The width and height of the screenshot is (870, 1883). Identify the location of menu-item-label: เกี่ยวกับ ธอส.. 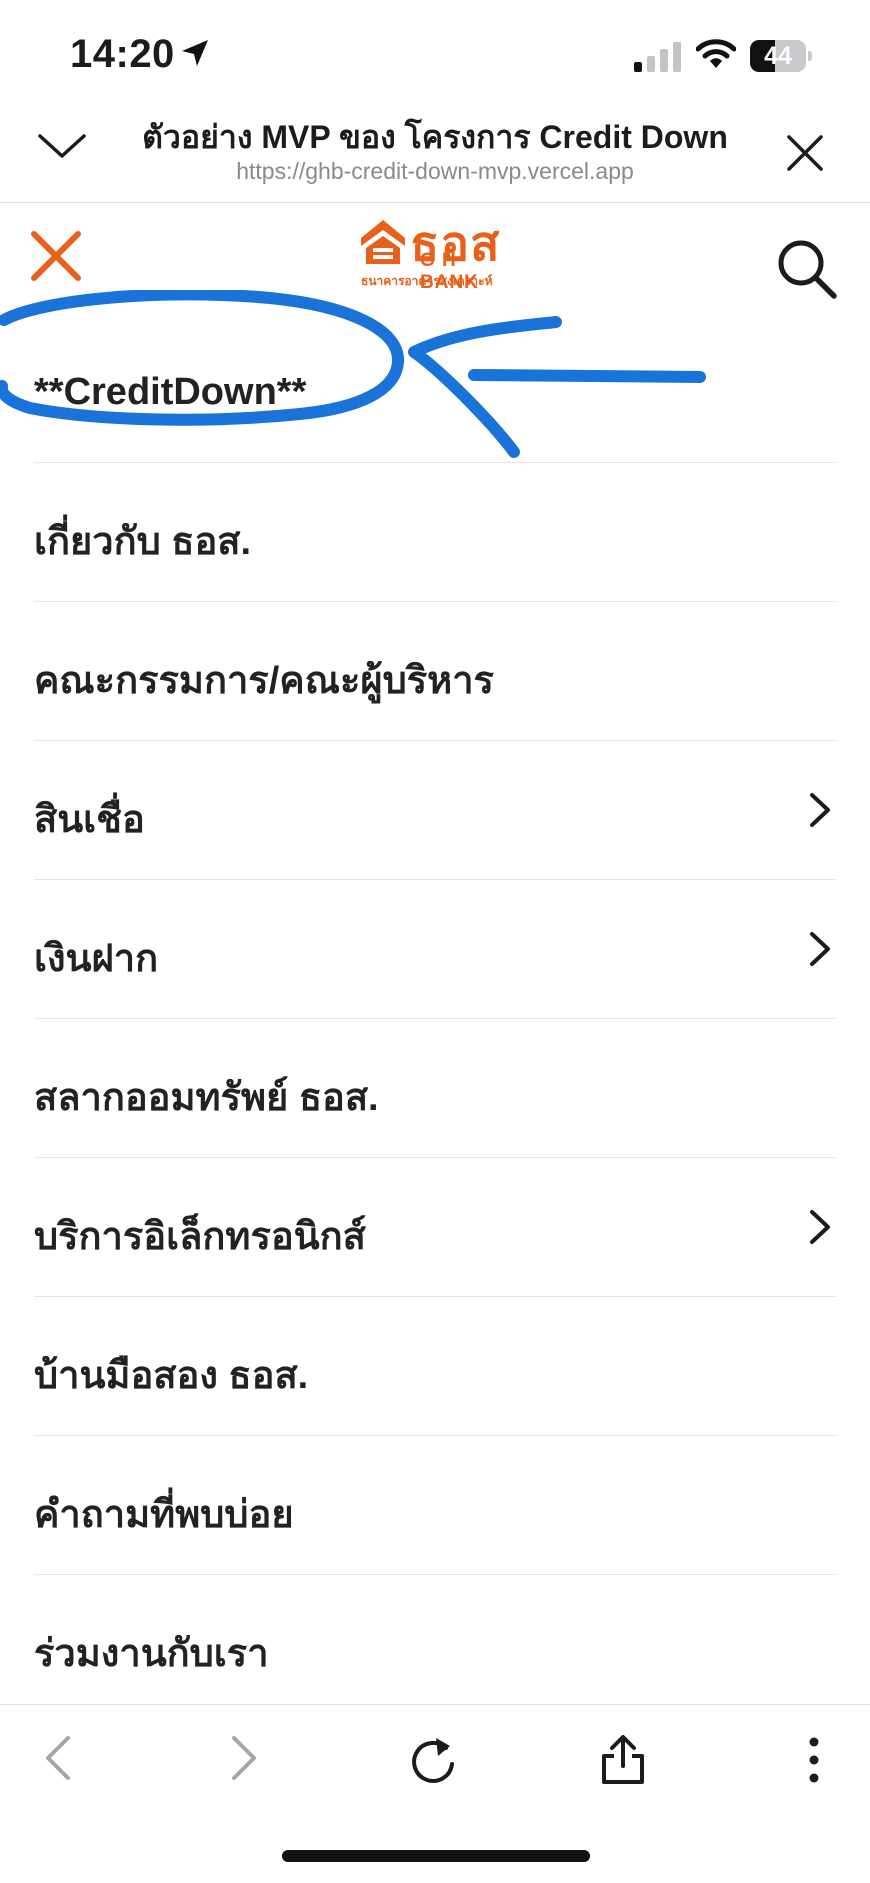
(143, 542).